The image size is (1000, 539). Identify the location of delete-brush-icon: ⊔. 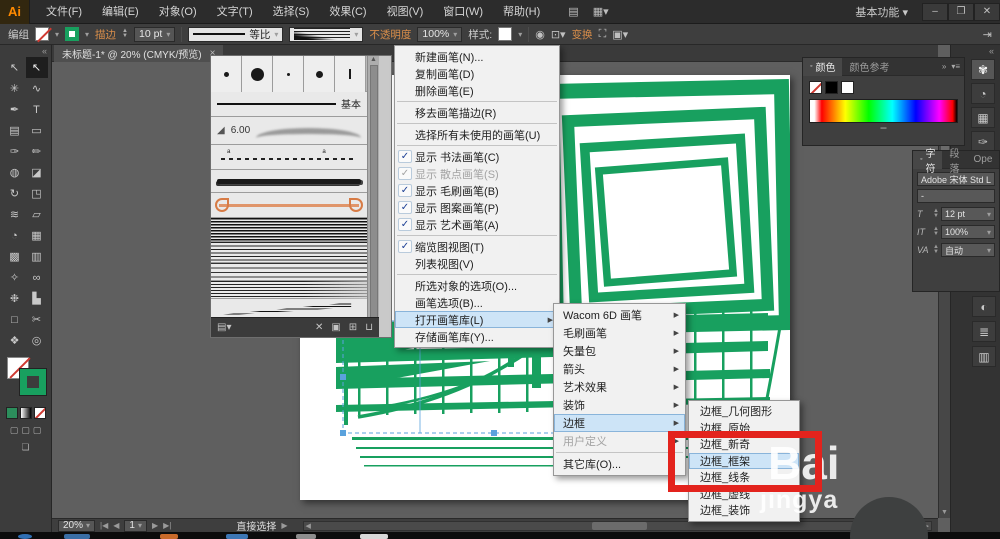
(369, 327).